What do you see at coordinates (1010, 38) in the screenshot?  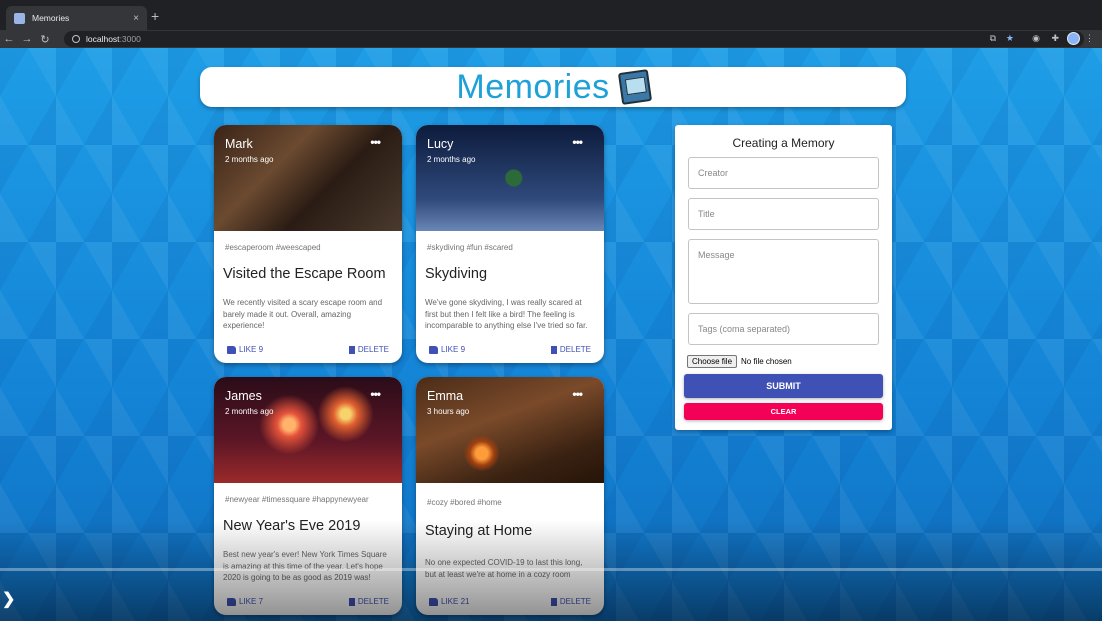 I see `bookmark-star-icon: ★` at bounding box center [1010, 38].